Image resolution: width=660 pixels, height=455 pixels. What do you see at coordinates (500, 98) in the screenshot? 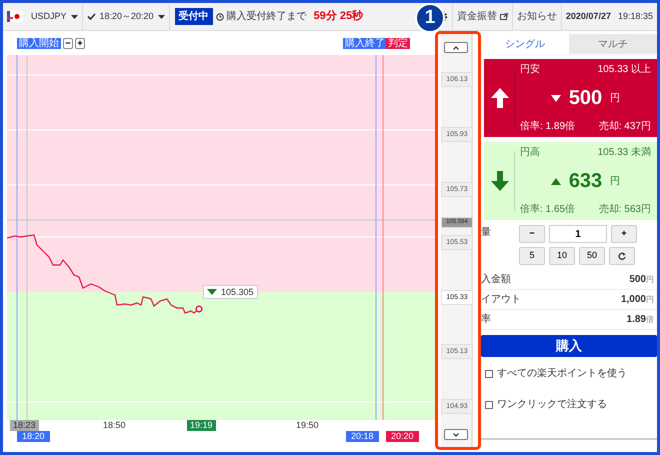
I see `arrow-up-icon` at bounding box center [500, 98].